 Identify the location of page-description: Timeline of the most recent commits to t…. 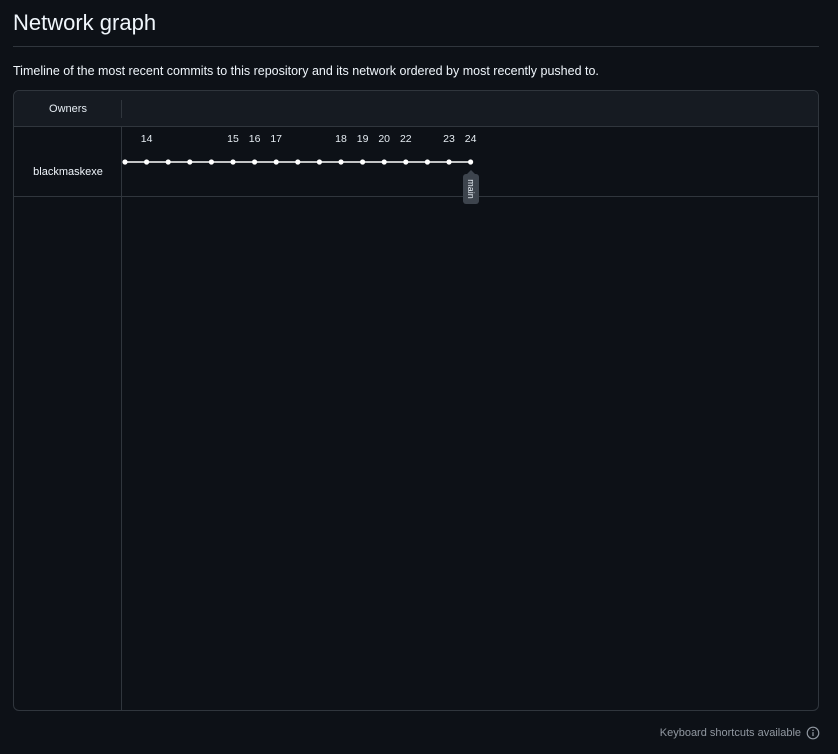
(306, 71).